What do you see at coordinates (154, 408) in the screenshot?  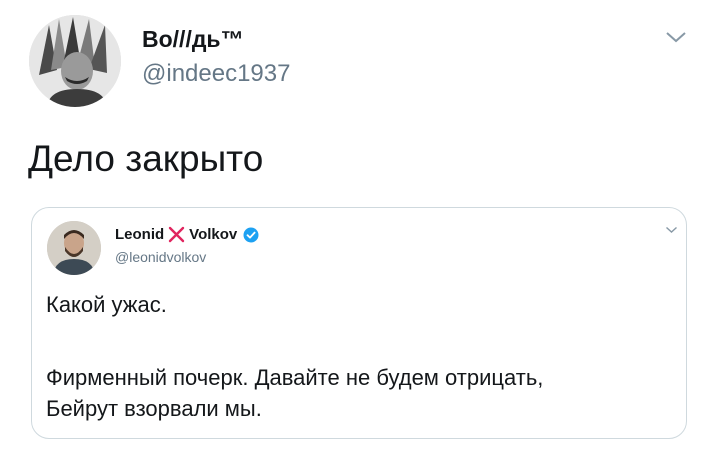 I see `quoted-text-line: Бейрут взорвали мы.` at bounding box center [154, 408].